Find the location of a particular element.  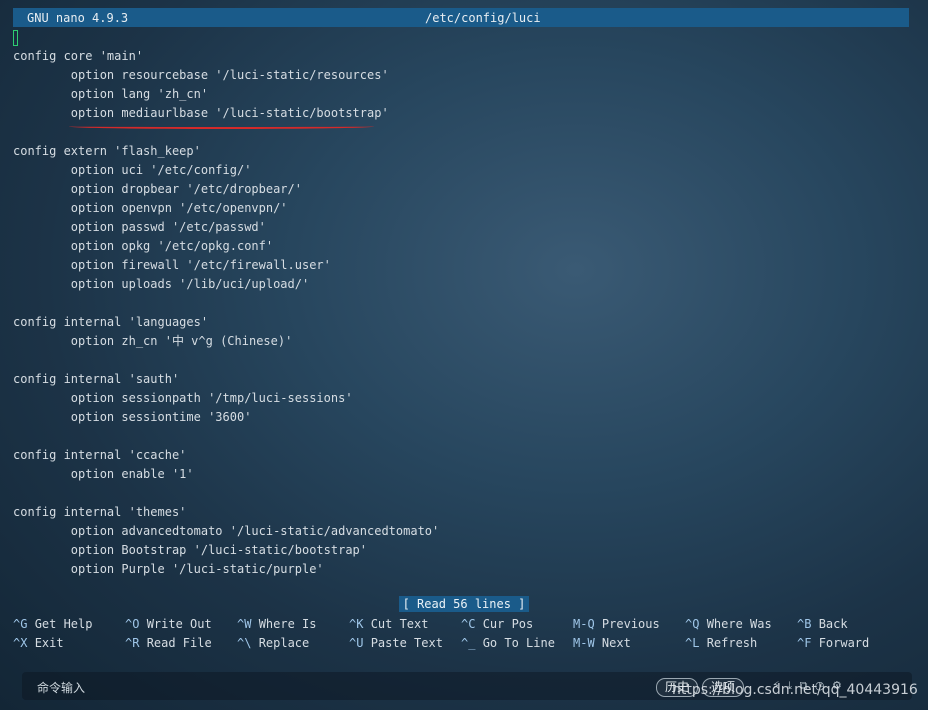

editor-line: option opkg '/etc/opkg.conf' is located at coordinates (461, 246).